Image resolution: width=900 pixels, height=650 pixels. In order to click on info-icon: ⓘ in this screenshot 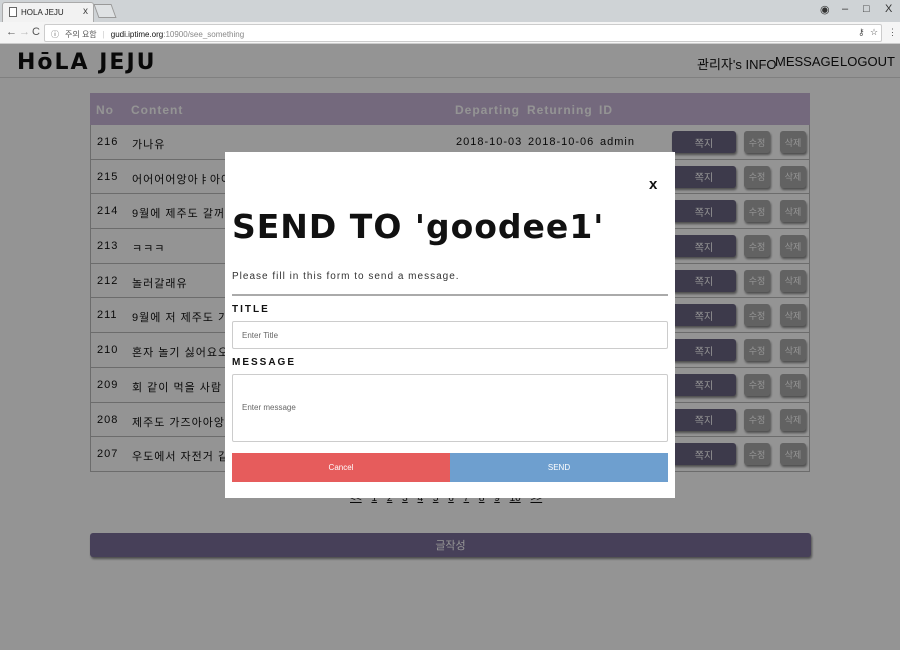, I will do `click(55, 34)`.